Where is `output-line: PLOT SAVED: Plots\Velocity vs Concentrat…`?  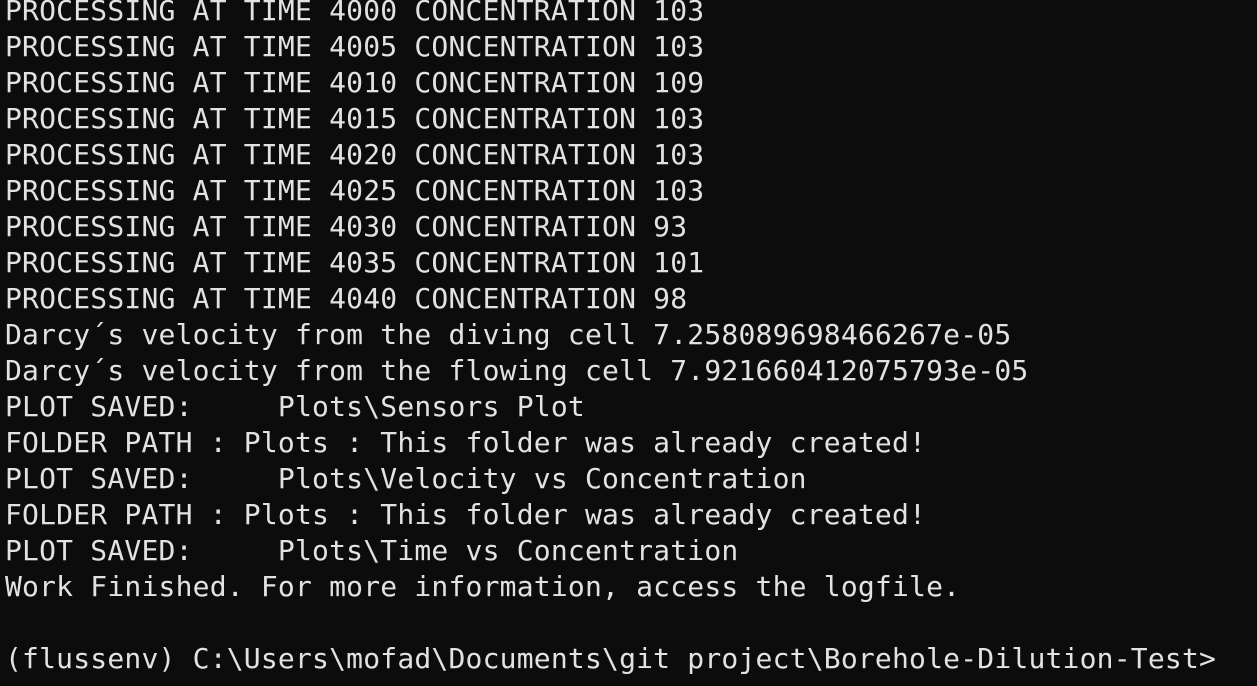 output-line: PLOT SAVED: Plots\Velocity vs Concentrat… is located at coordinates (406, 478).